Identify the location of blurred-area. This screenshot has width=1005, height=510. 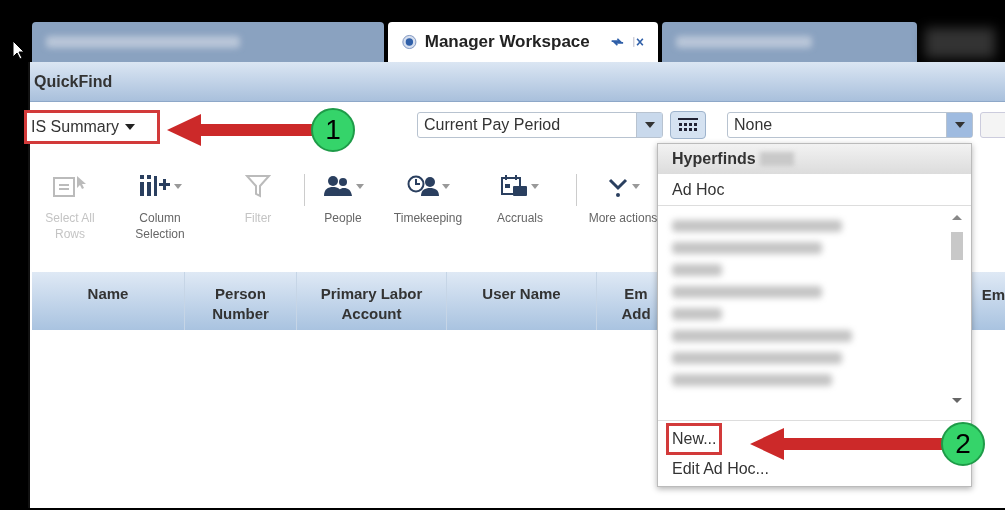
(960, 43).